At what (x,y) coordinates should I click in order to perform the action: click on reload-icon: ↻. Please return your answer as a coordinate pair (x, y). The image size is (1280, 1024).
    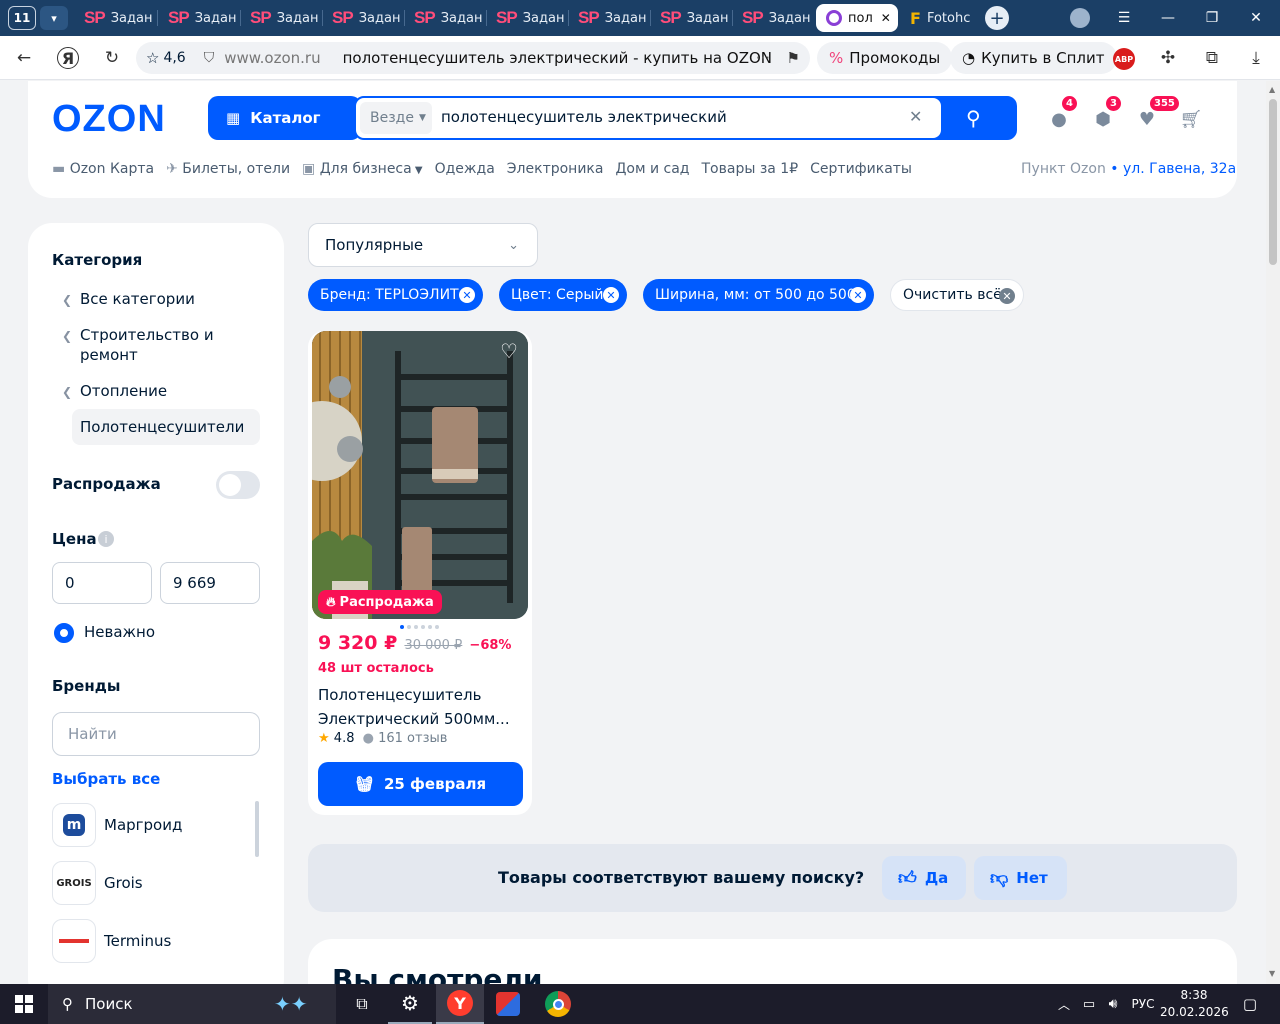
    Looking at the image, I should click on (112, 58).